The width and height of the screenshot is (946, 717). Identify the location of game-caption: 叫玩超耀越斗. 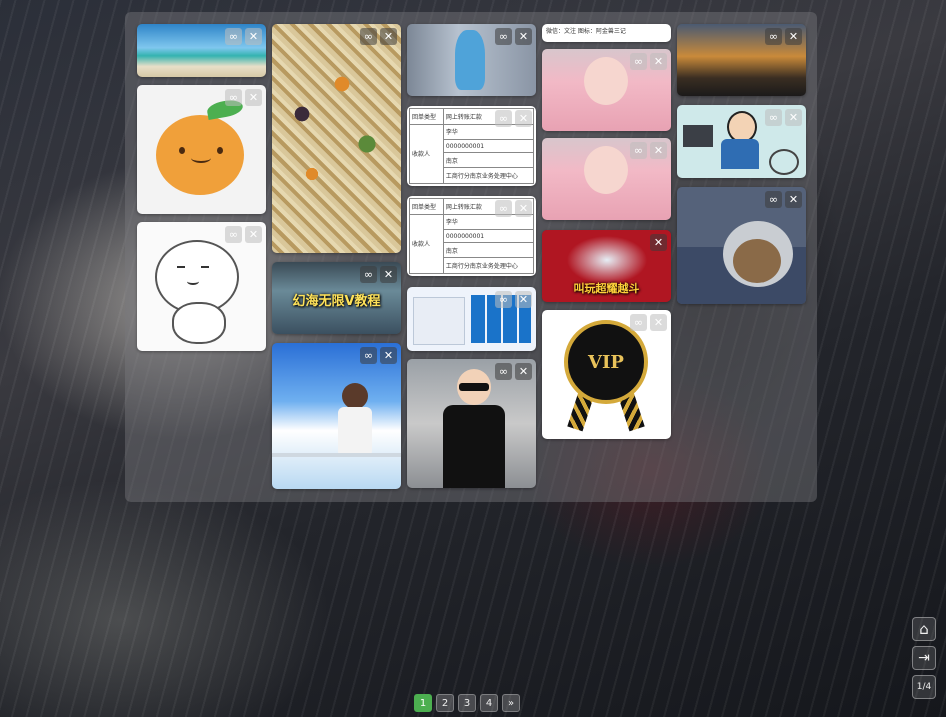
(606, 288).